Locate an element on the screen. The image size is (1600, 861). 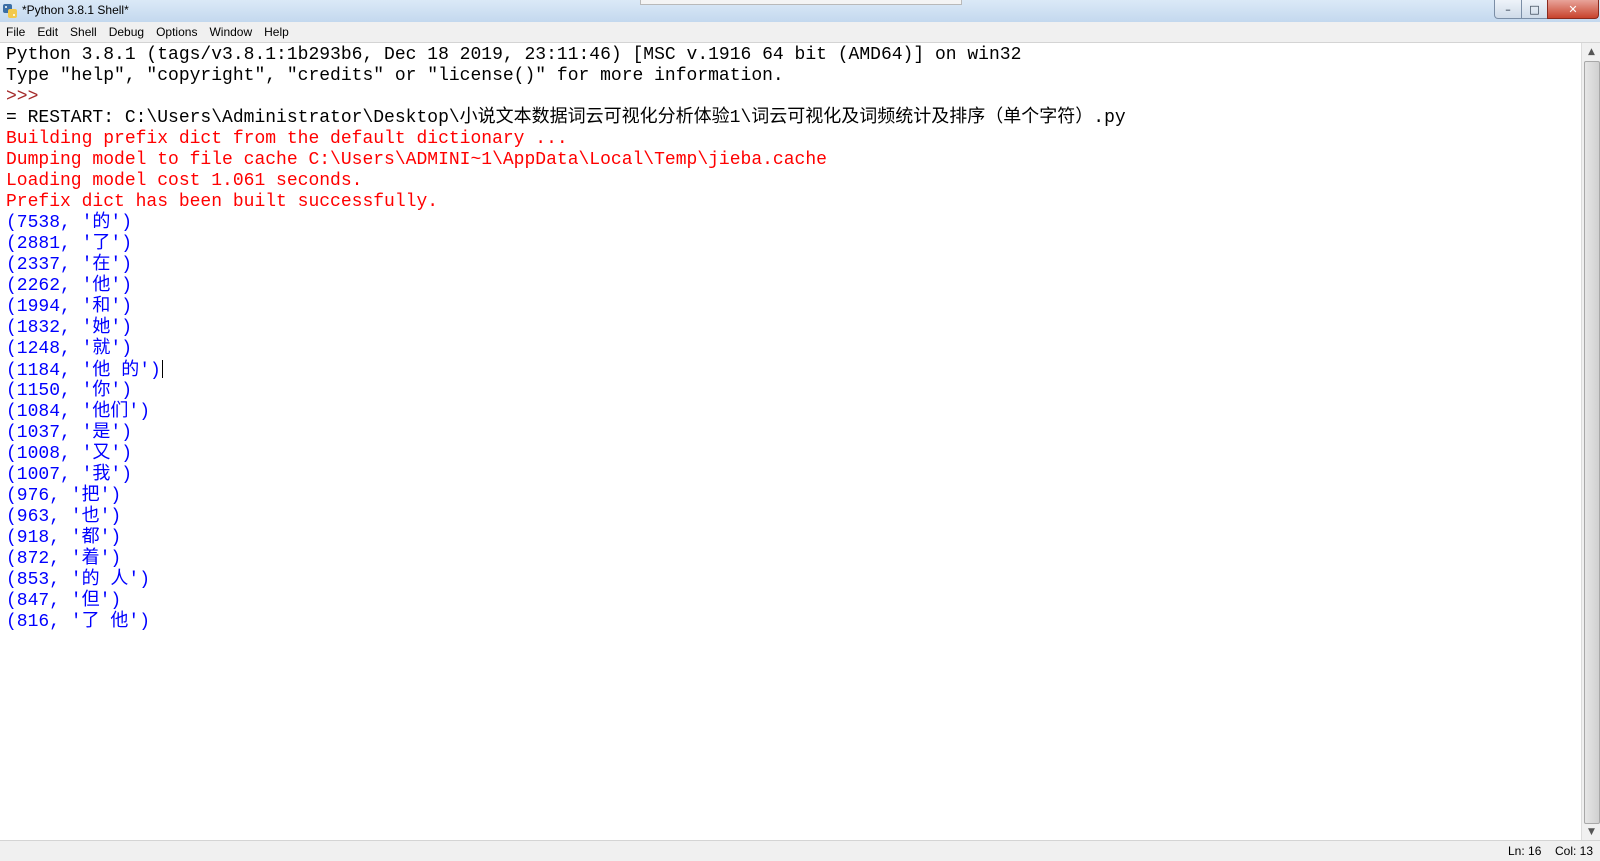
shell-line-text: (963, '也') is located at coordinates (64, 517).